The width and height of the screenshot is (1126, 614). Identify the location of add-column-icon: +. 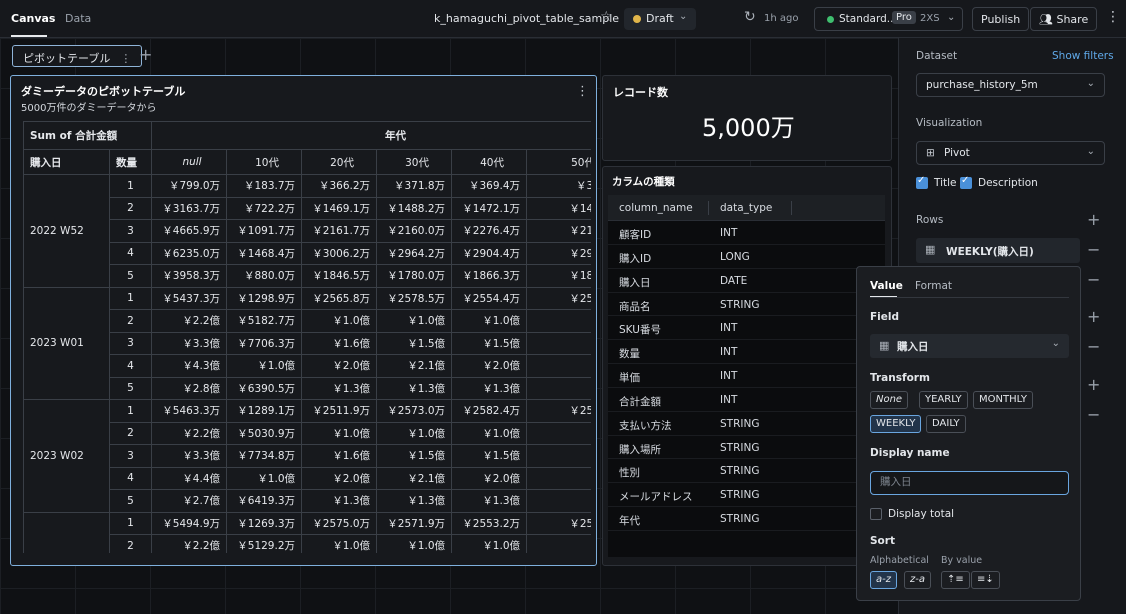
(1093, 316).